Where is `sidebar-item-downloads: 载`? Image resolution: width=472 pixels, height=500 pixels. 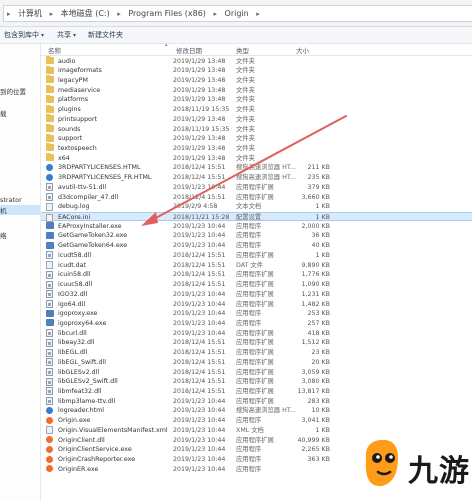
sidebar-item-downloads: 载 is located at coordinates (3, 113).